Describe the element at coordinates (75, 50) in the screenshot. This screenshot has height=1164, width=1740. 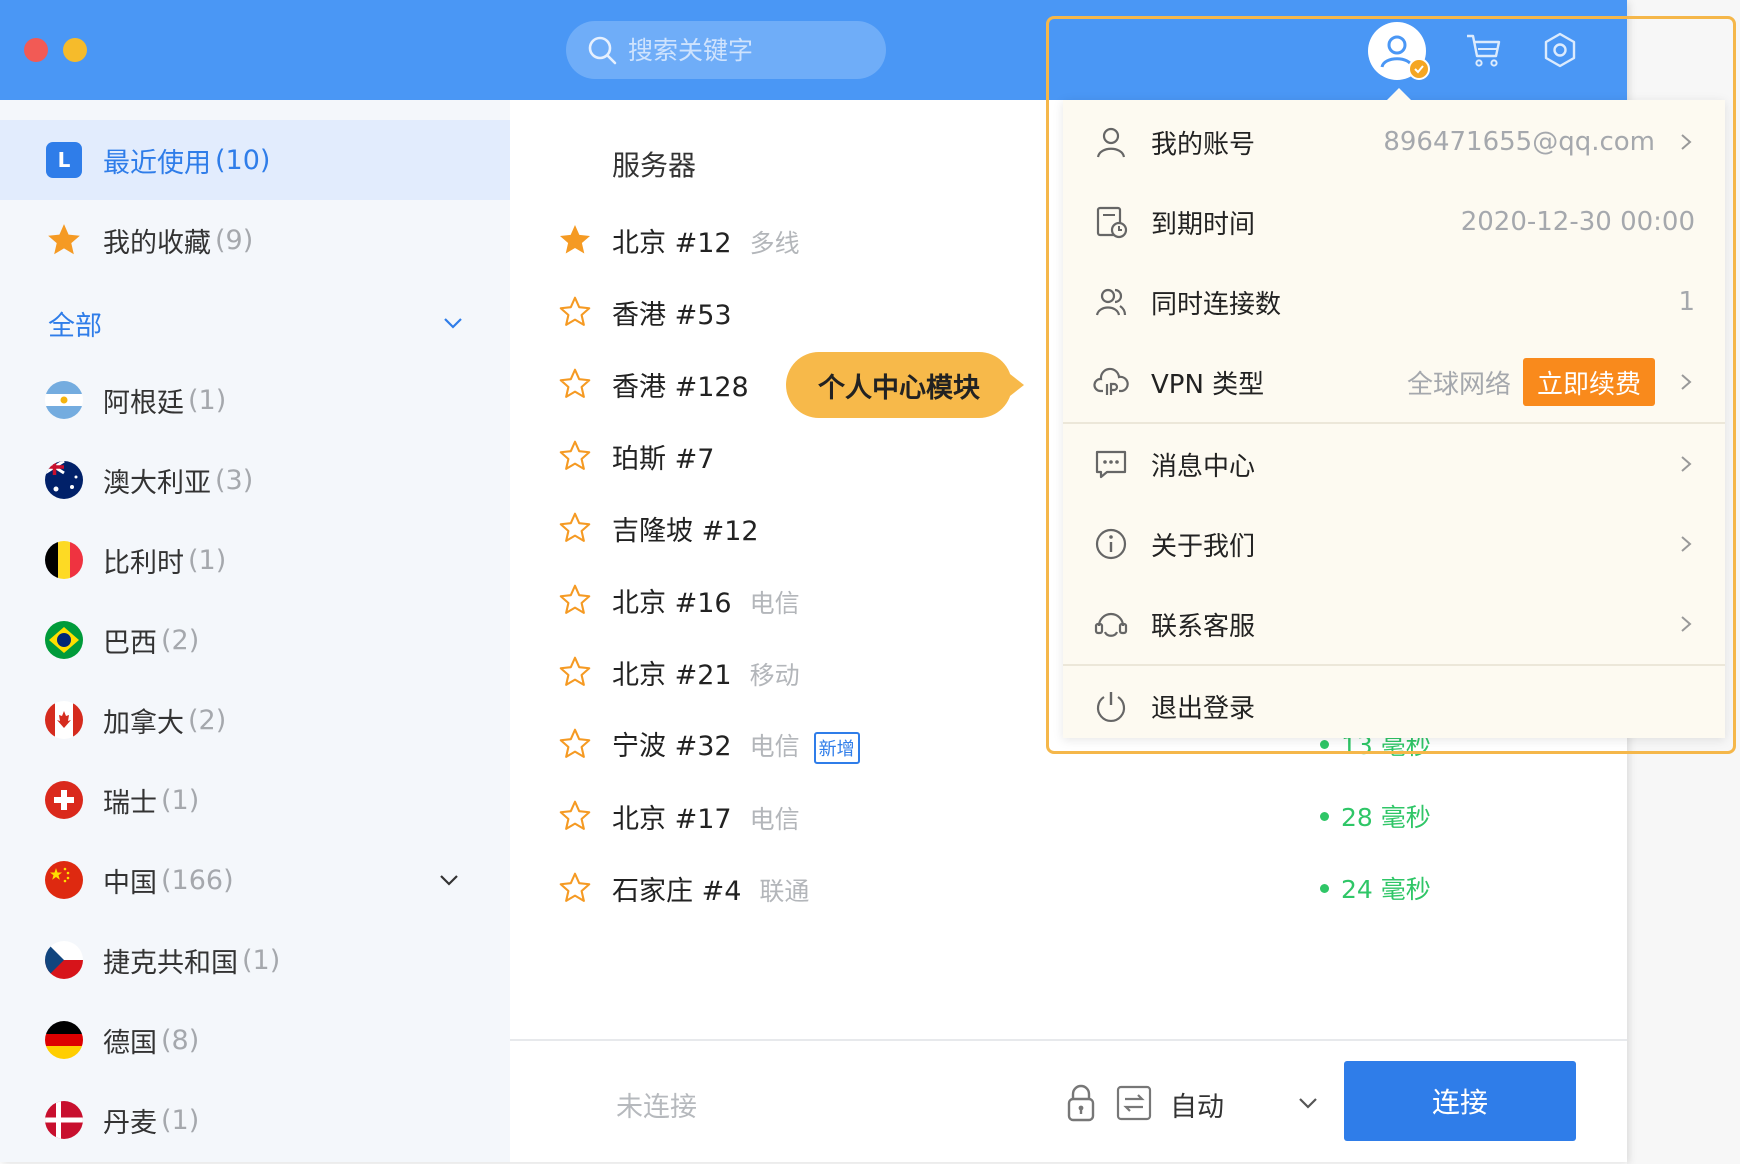
I see `minimize-window-button` at that location.